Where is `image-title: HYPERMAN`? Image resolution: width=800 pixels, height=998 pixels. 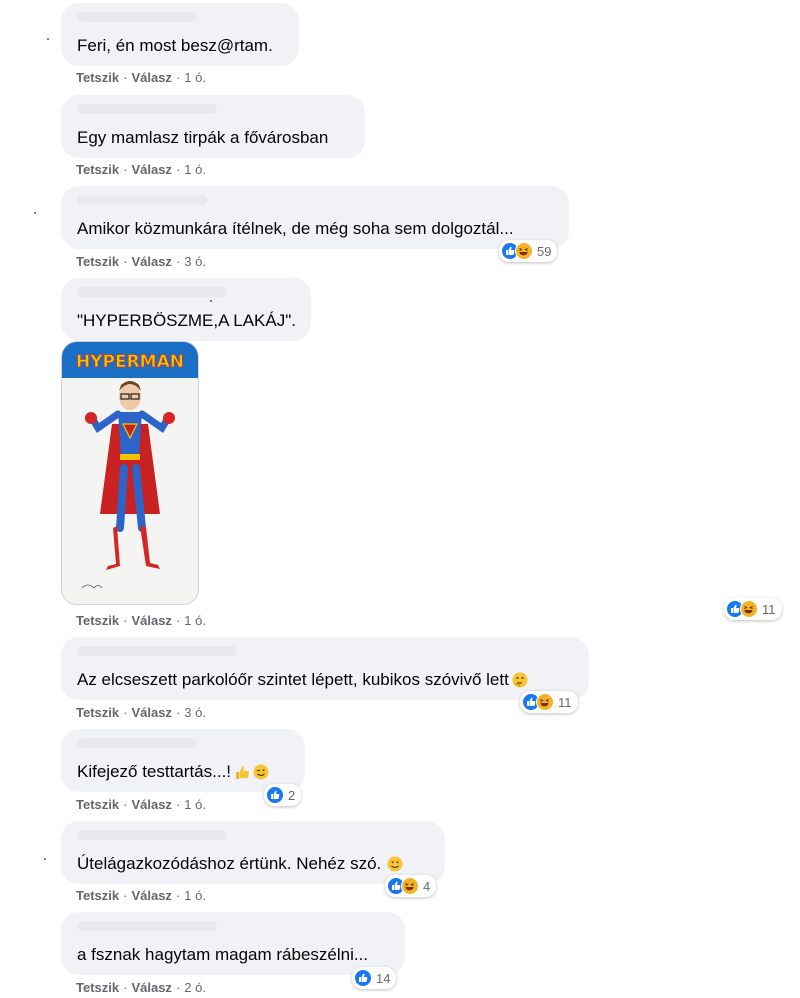 image-title: HYPERMAN is located at coordinates (130, 362).